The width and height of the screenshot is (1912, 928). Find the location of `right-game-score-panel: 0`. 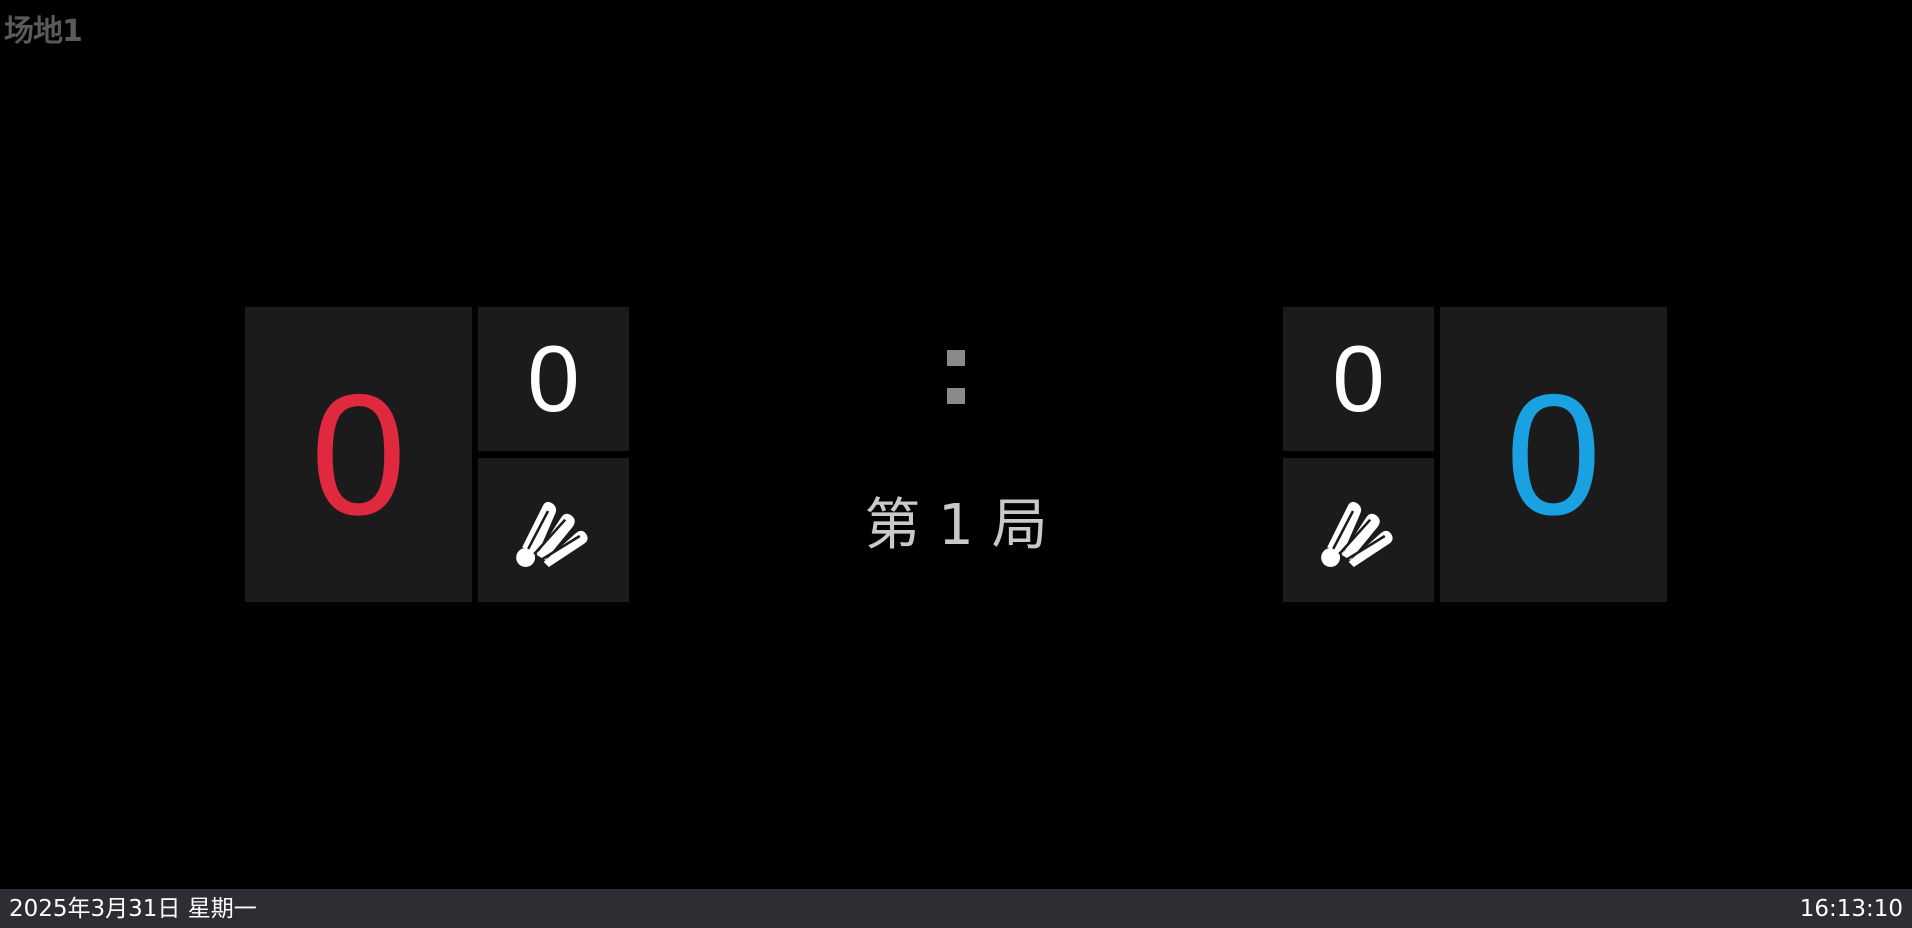

right-game-score-panel: 0 is located at coordinates (1358, 379).